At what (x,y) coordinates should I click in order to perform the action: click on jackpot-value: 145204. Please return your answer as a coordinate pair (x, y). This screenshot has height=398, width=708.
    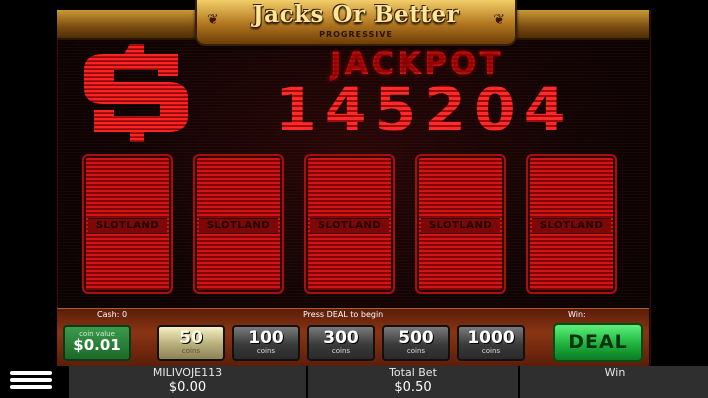
    Looking at the image, I should click on (424, 110).